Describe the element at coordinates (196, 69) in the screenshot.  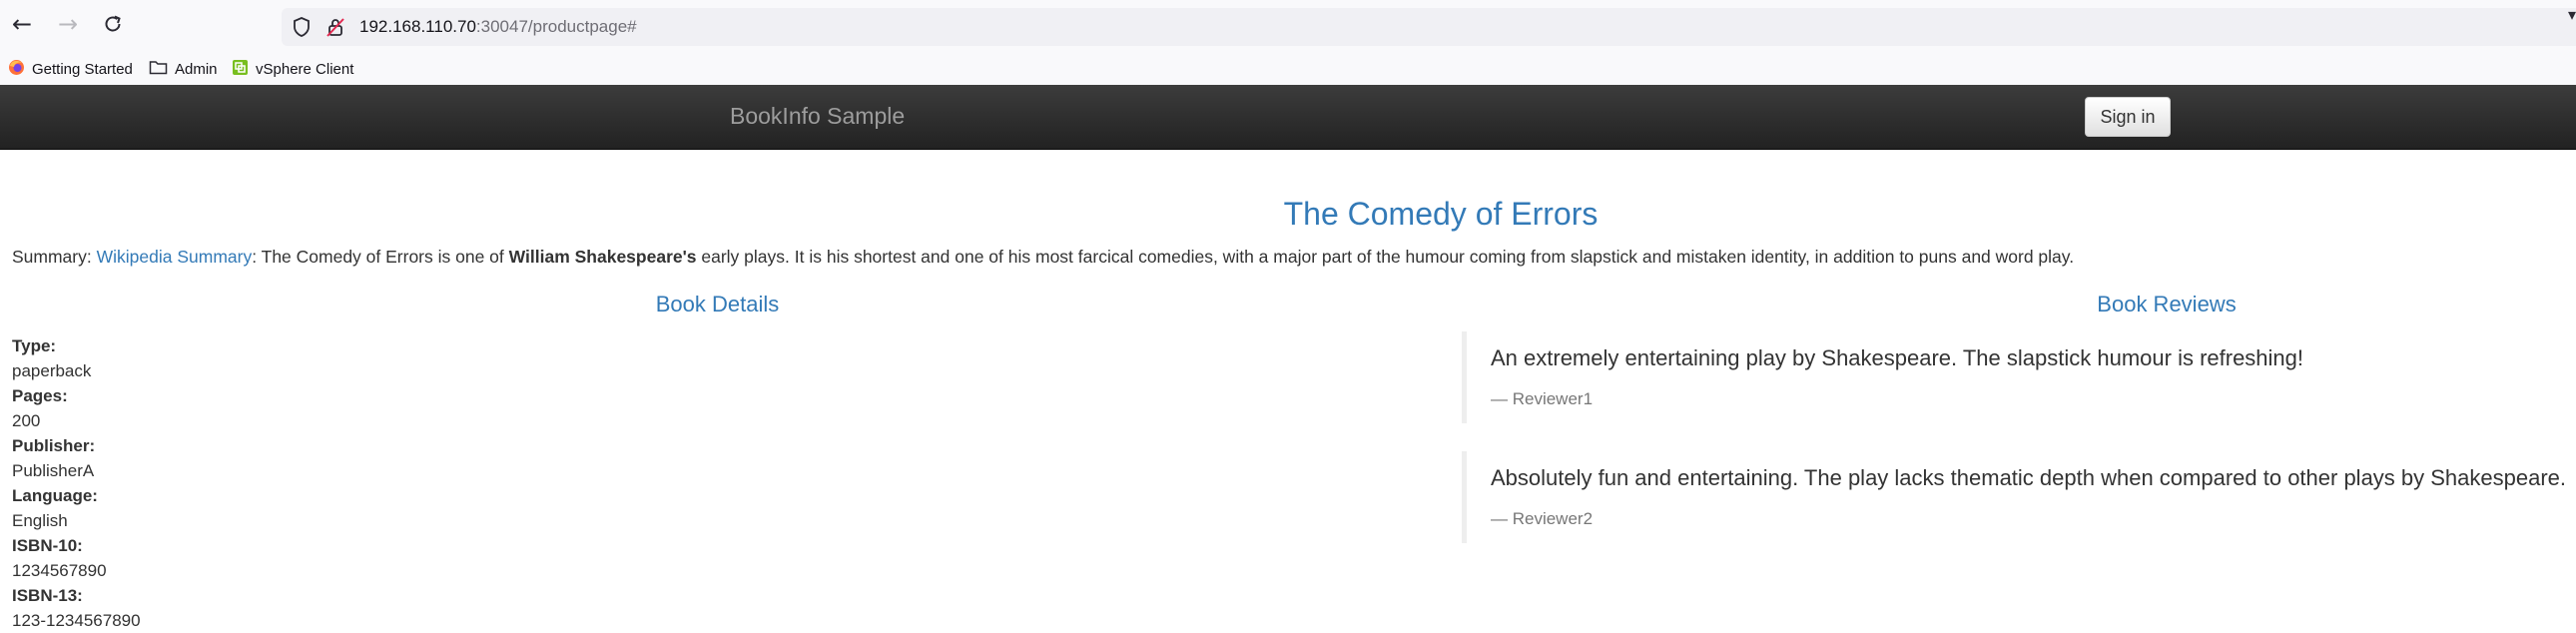
I see `bookmark-label: Admin` at that location.